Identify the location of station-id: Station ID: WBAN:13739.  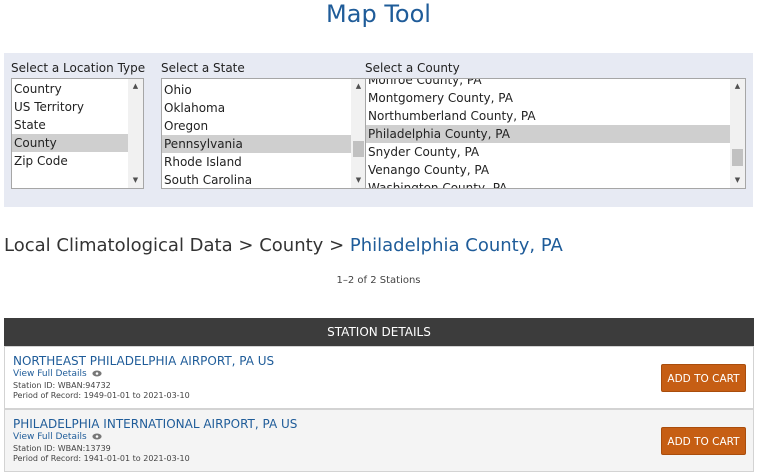
(62, 448).